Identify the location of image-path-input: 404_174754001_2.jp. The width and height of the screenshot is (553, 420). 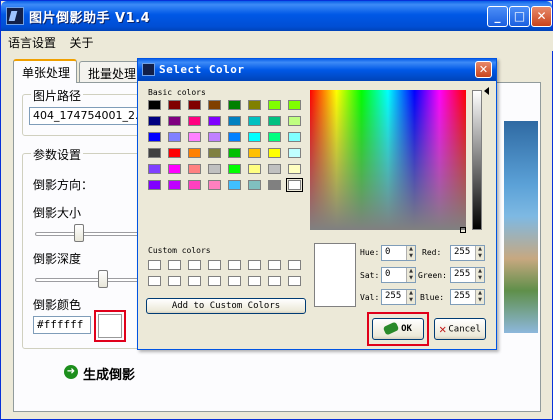
(89, 116).